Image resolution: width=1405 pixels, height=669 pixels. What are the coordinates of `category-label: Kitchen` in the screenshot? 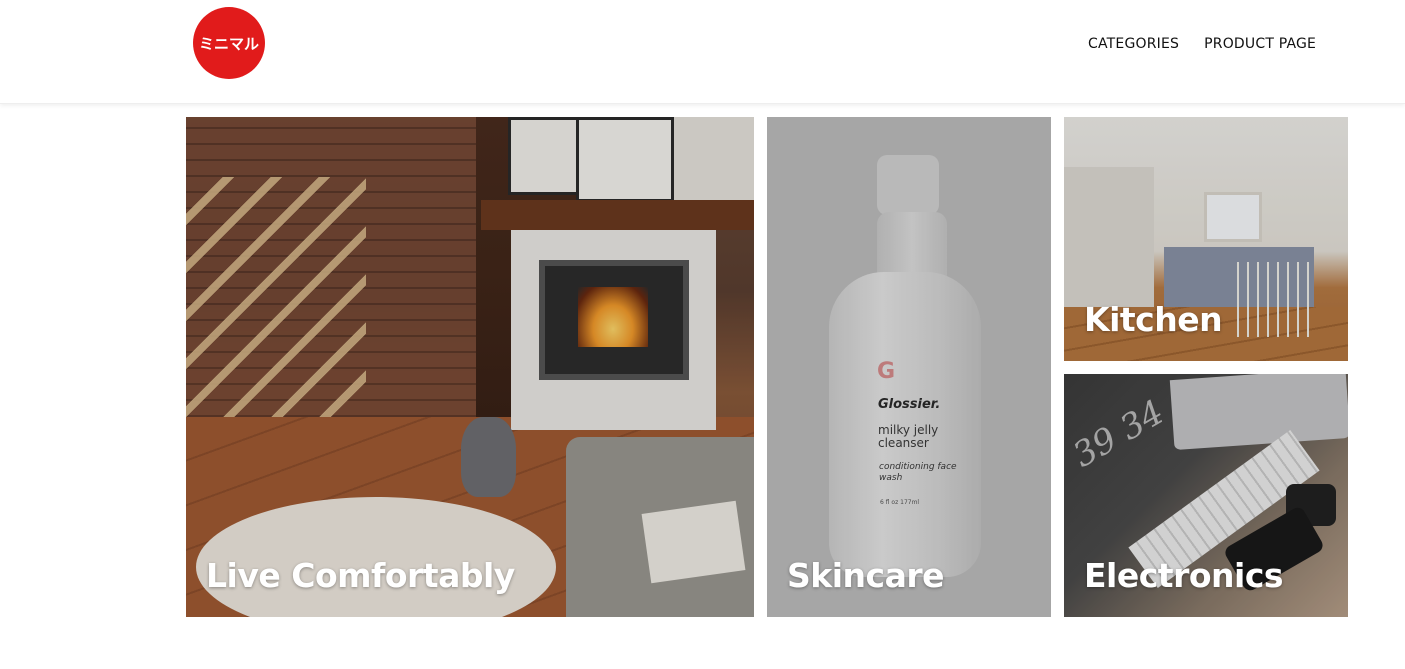 It's located at (1153, 319).